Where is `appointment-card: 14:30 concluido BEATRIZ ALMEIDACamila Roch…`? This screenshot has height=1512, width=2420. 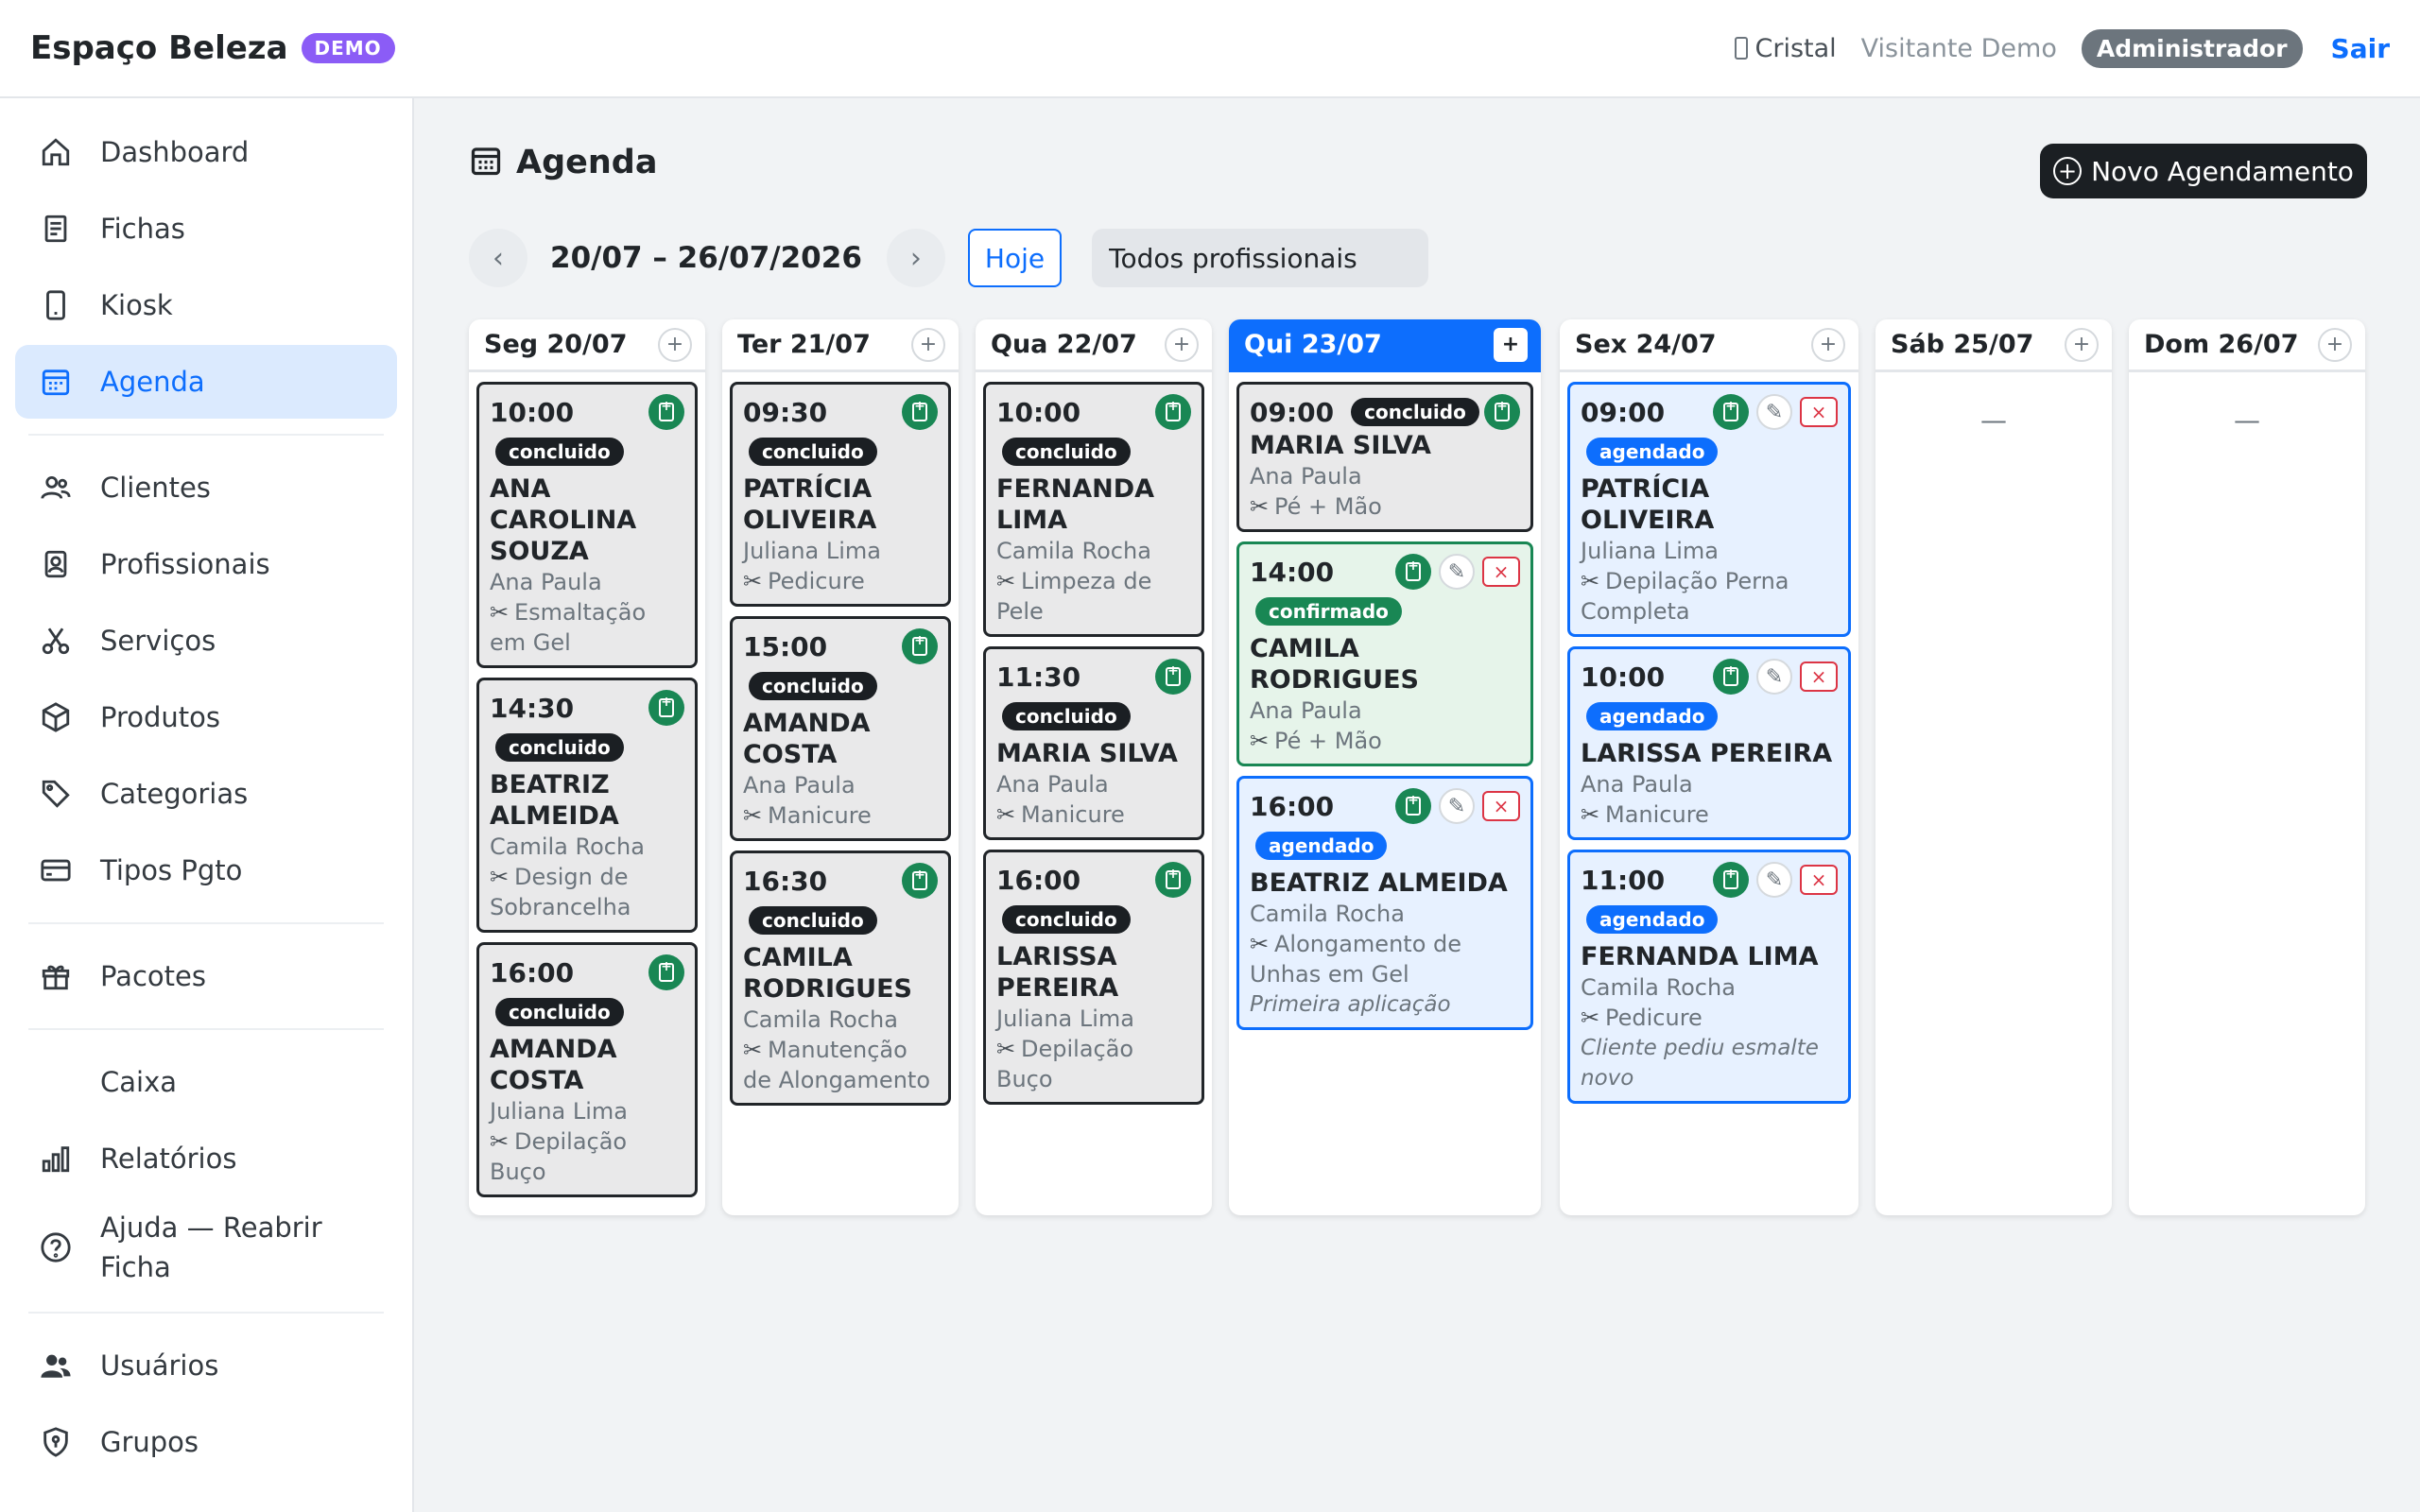
appointment-card: 14:30 concluido BEATRIZ ALMEIDACamila Roch… is located at coordinates (587, 805).